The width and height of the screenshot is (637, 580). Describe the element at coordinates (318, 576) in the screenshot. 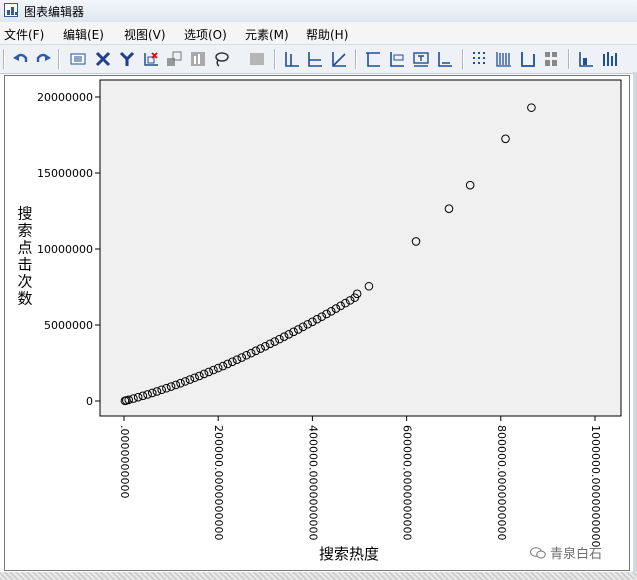

I see `bottom-edge` at that location.